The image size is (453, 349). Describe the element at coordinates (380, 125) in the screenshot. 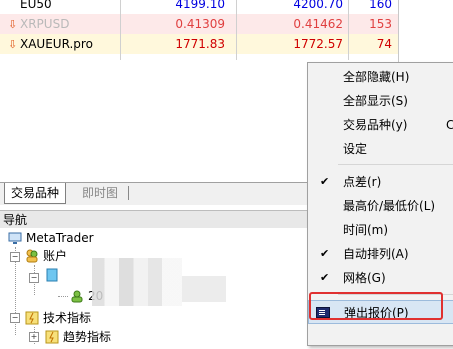

I see `menu-item-symbols: 交易品种(y) C` at that location.